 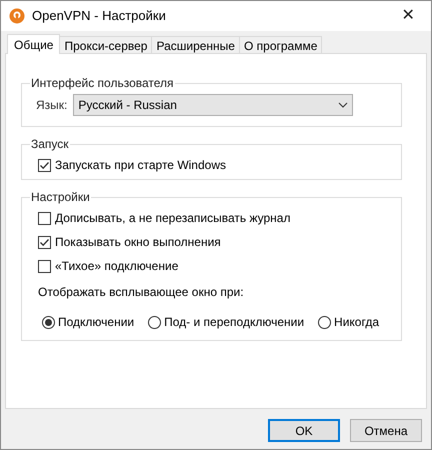 I want to click on checkbox-label: «Тихое» подключение, so click(x=116, y=266).